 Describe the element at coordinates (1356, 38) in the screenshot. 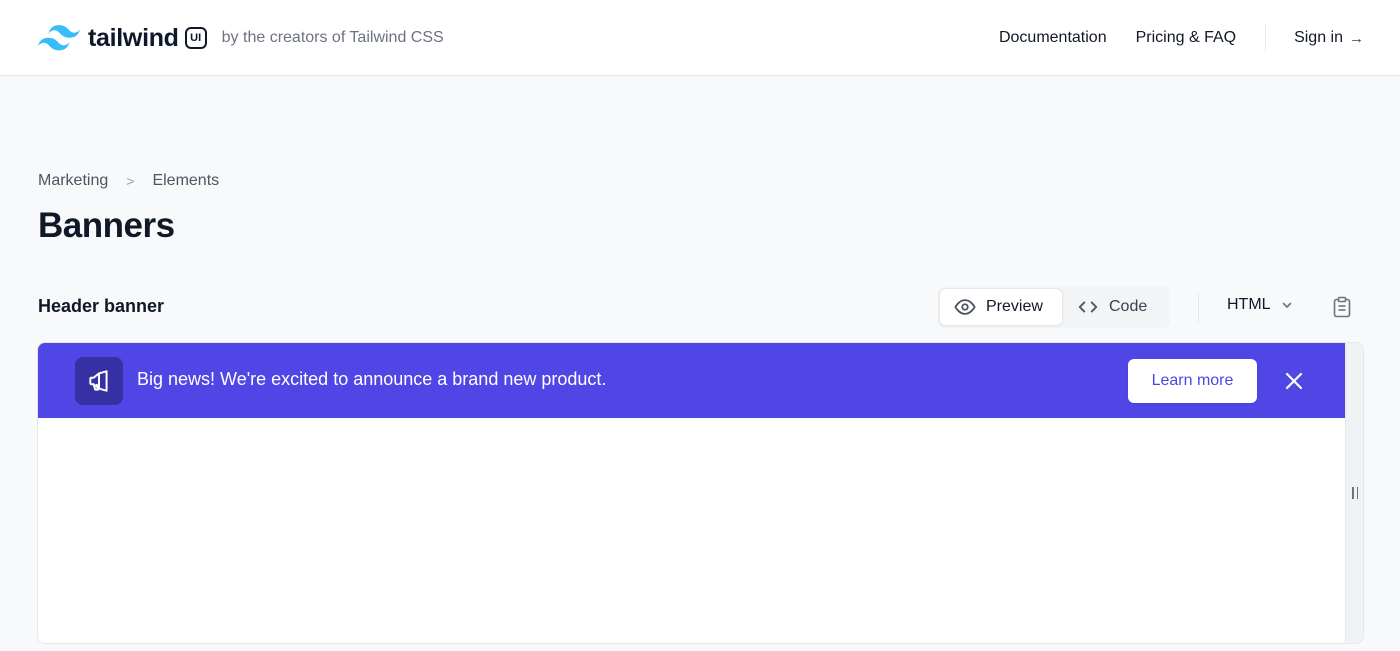

I see `arrow-right-icon: →` at that location.